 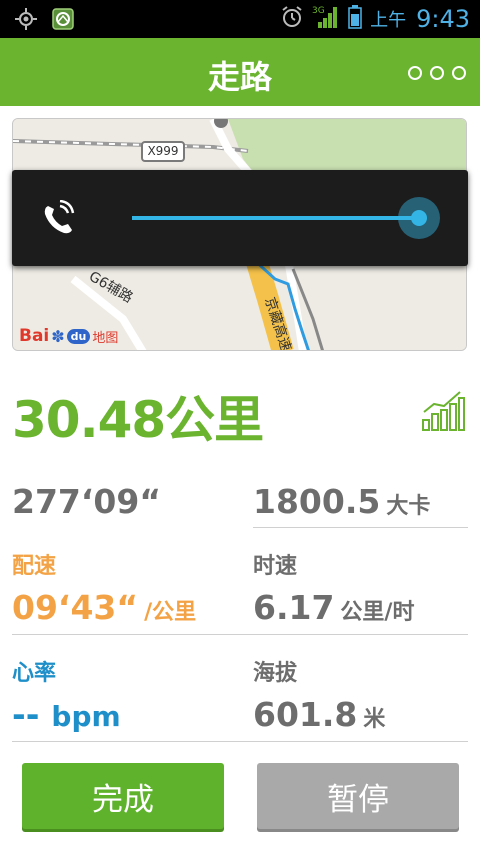 I want to click on altitude-unit: 米, so click(x=374, y=719).